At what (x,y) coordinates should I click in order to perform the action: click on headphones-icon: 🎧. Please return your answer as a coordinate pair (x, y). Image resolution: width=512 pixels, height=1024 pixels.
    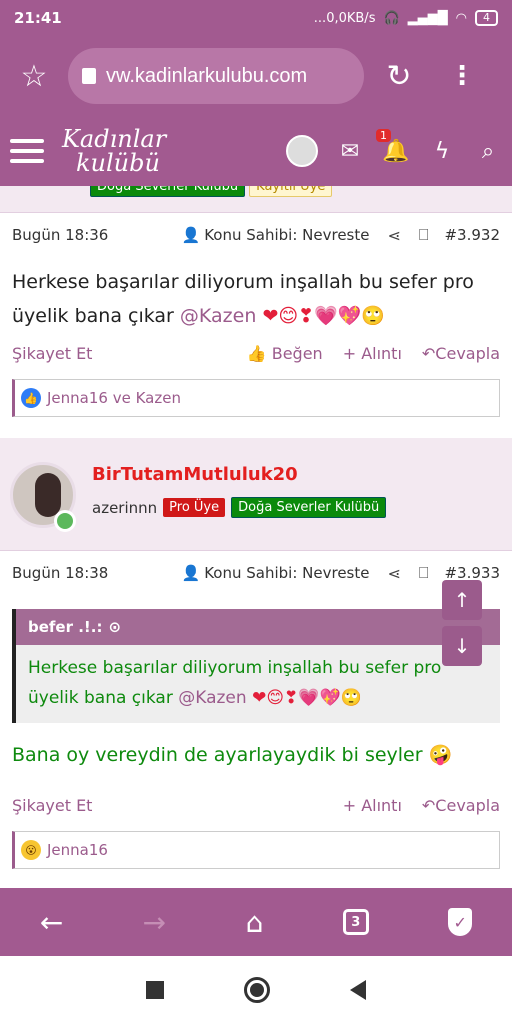
    Looking at the image, I should click on (391, 18).